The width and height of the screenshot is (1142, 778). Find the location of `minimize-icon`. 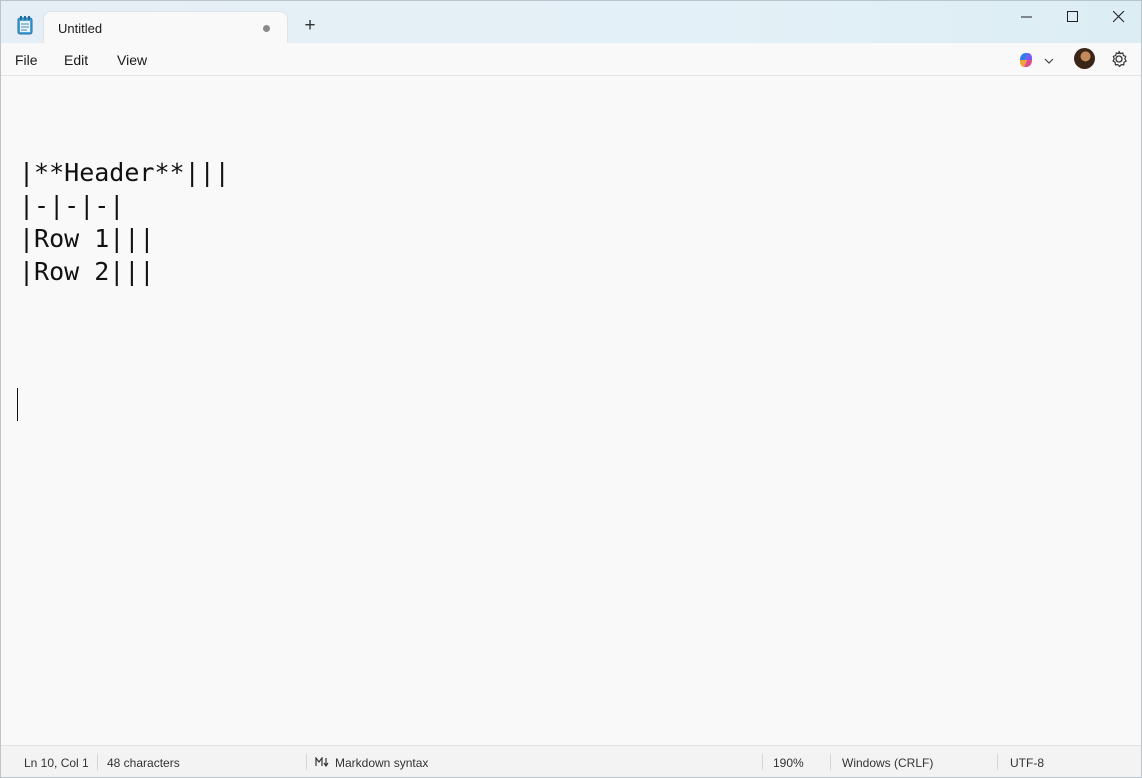

minimize-icon is located at coordinates (1026, 17).